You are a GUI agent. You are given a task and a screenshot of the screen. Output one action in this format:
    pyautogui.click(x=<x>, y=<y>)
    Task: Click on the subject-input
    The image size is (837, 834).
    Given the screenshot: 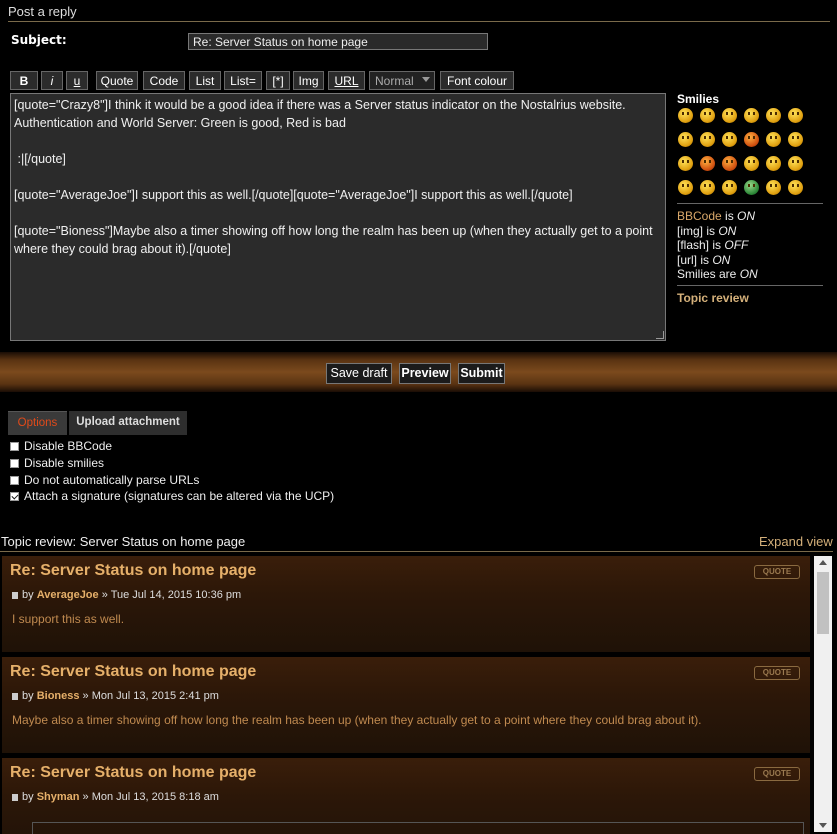 What is the action you would take?
    pyautogui.click(x=338, y=41)
    